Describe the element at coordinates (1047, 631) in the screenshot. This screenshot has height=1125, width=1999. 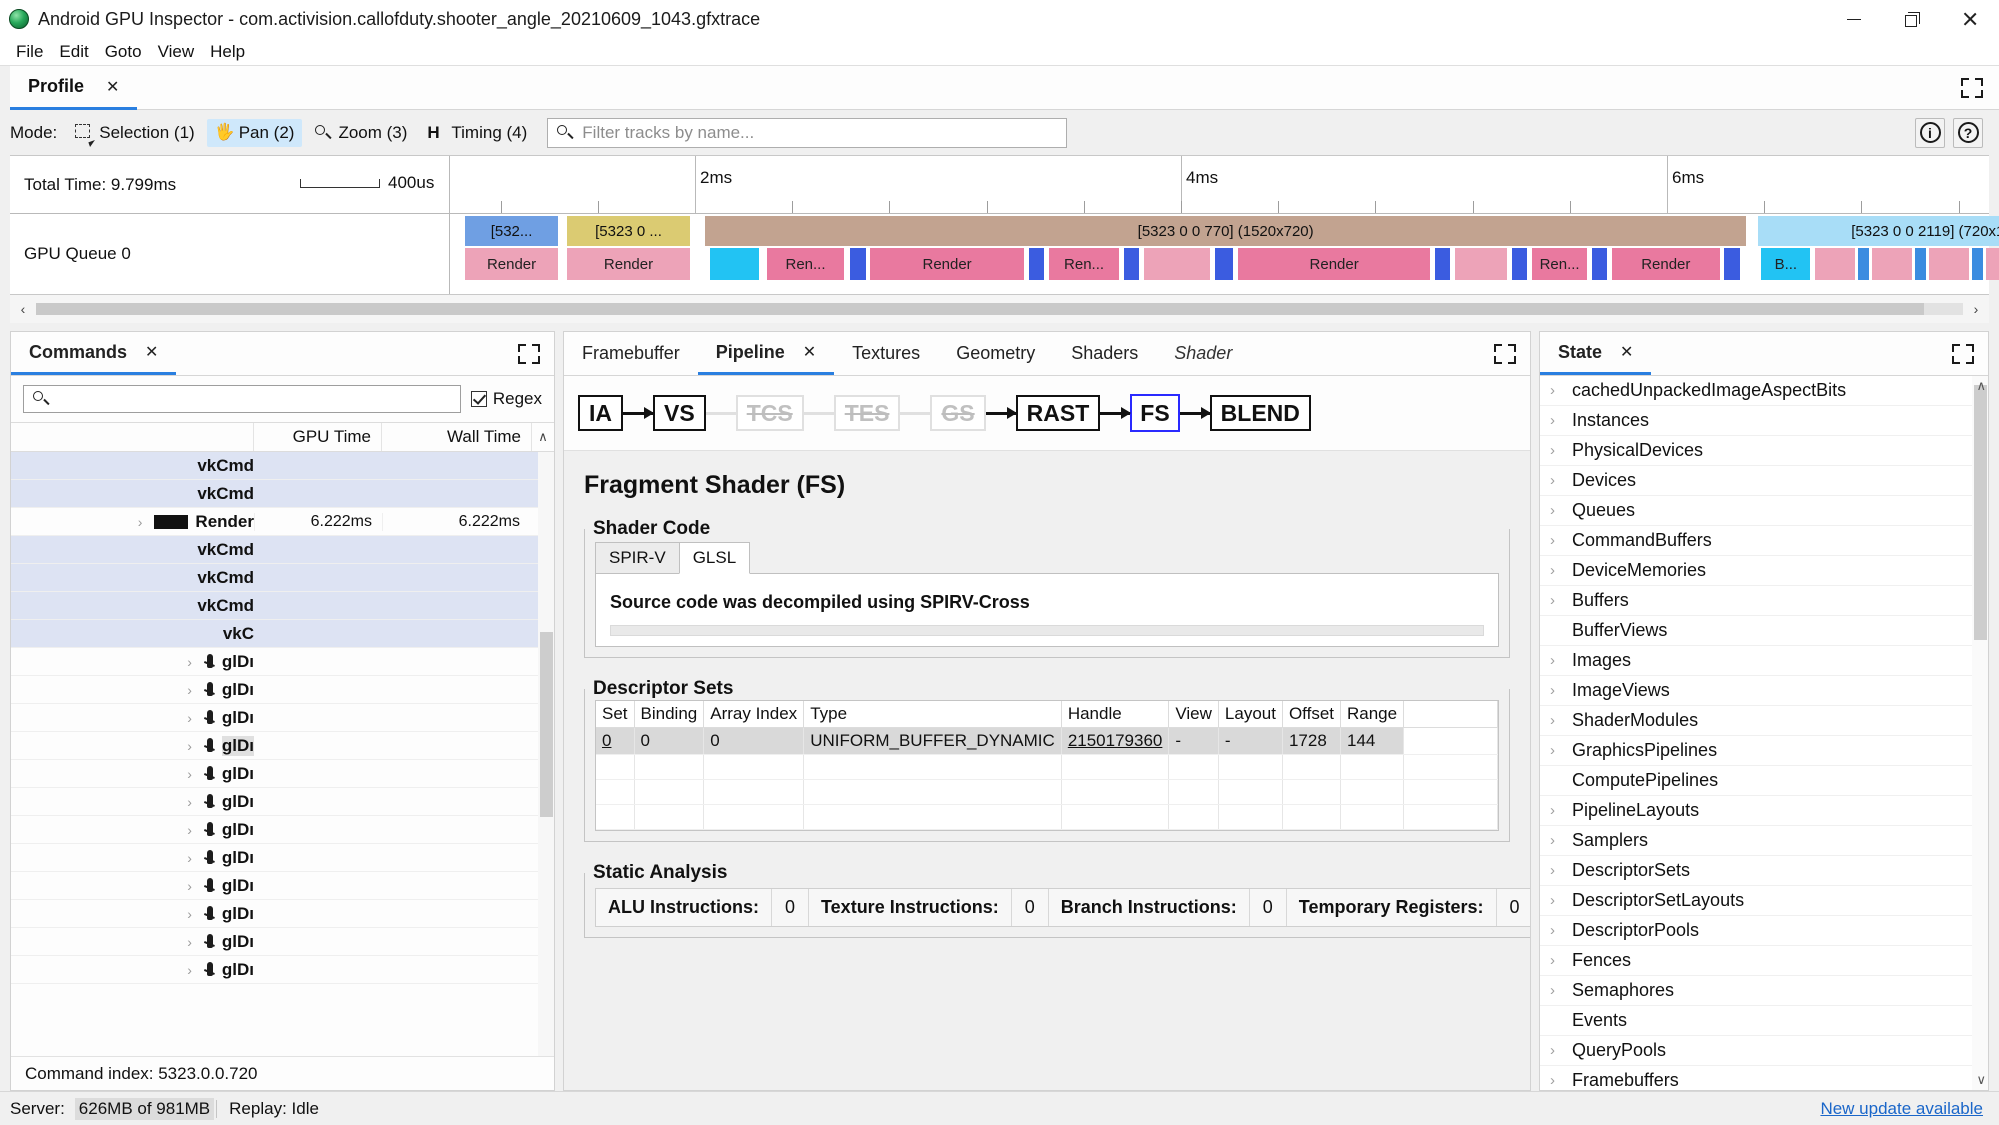
I see `shader-code-hscrollbar` at that location.